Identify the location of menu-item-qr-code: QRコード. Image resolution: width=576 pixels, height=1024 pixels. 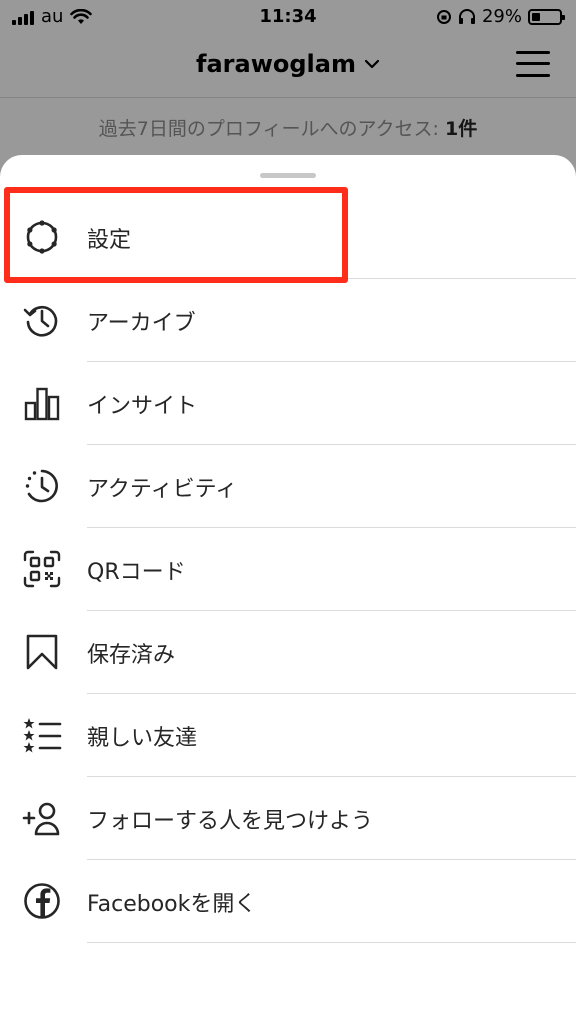
(288, 569).